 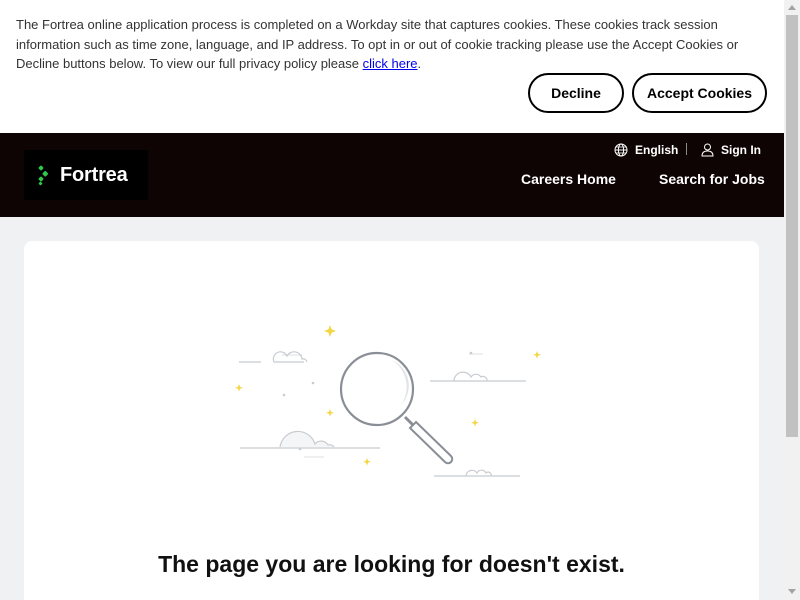 I want to click on scroll-up-arrow-icon, so click(x=792, y=7).